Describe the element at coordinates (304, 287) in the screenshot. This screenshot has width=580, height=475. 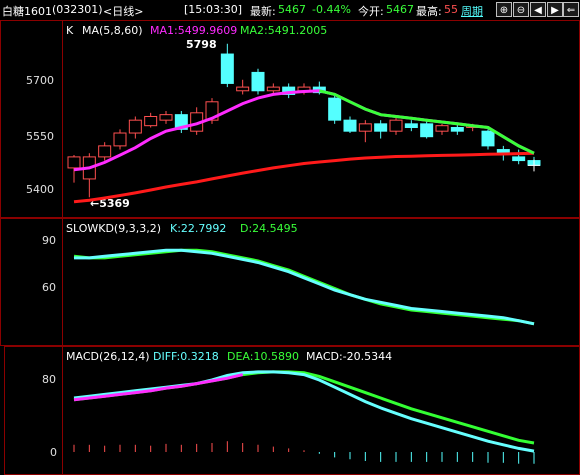
I see `kd-k-line` at that location.